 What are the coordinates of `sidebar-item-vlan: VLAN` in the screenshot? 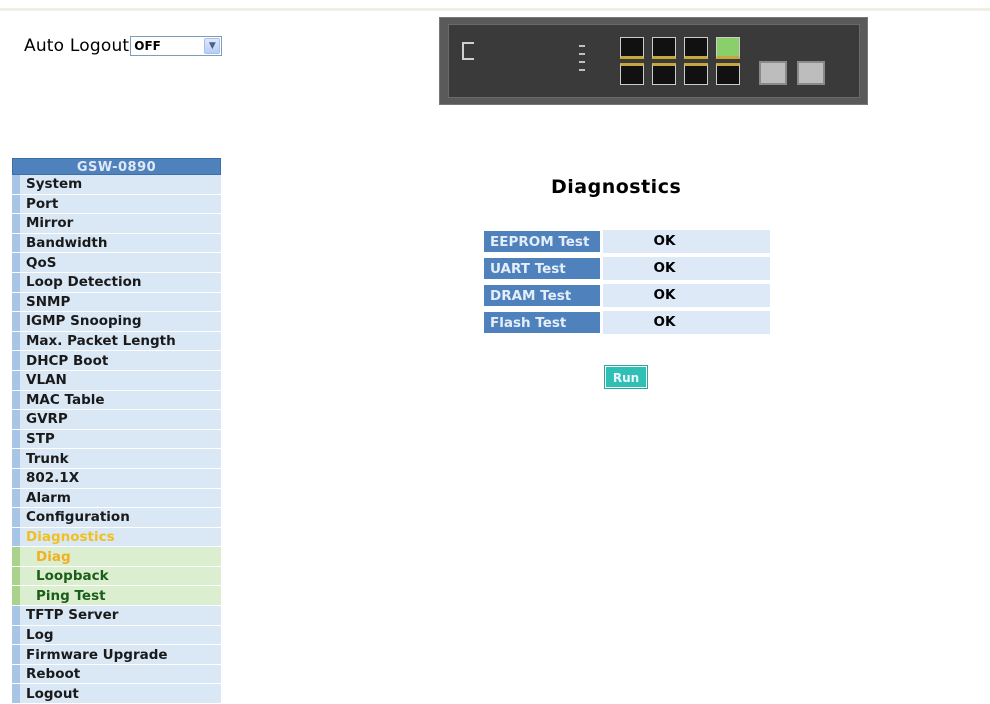 It's located at (116, 380).